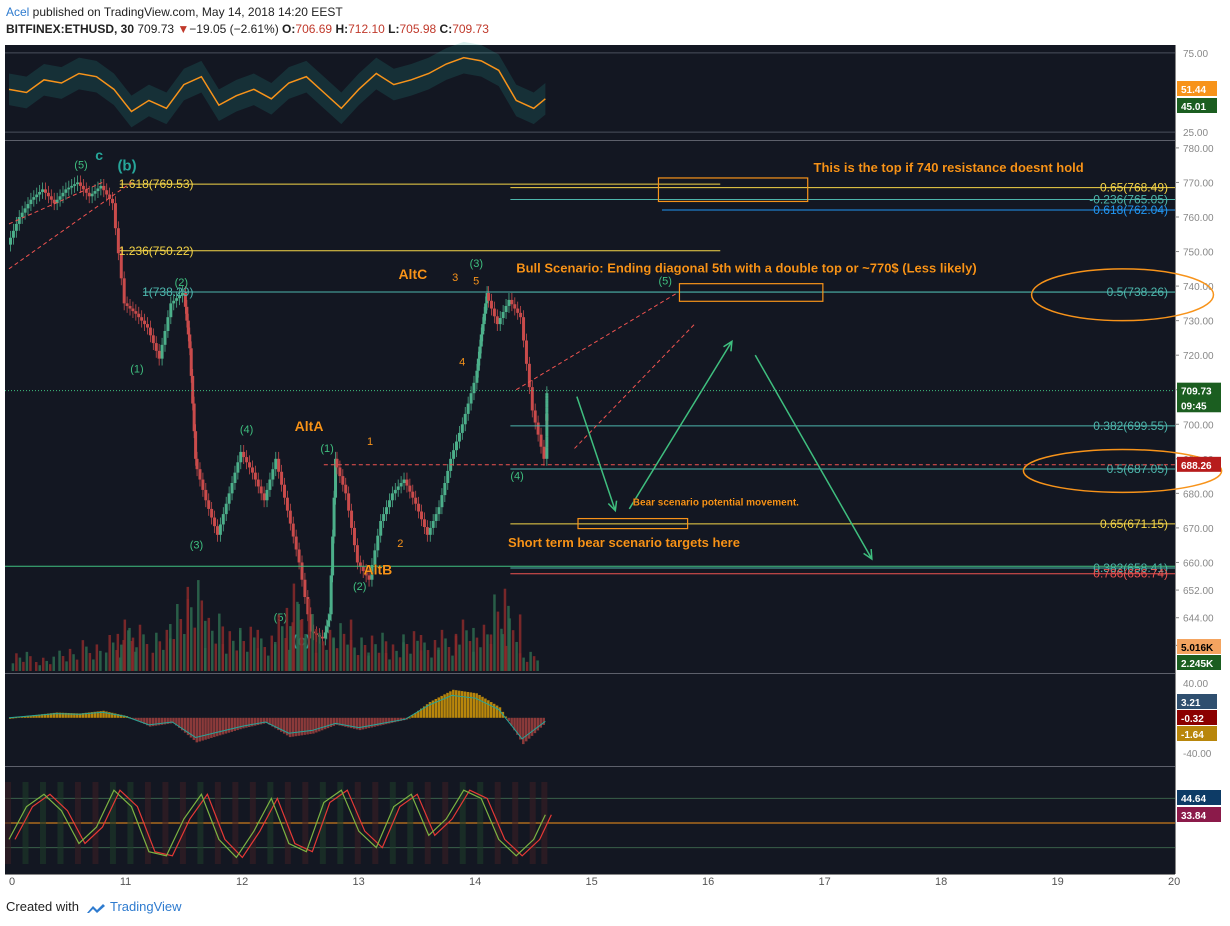 This screenshot has height=926, width=1230. I want to click on time-tick-label: 20, so click(1174, 882).